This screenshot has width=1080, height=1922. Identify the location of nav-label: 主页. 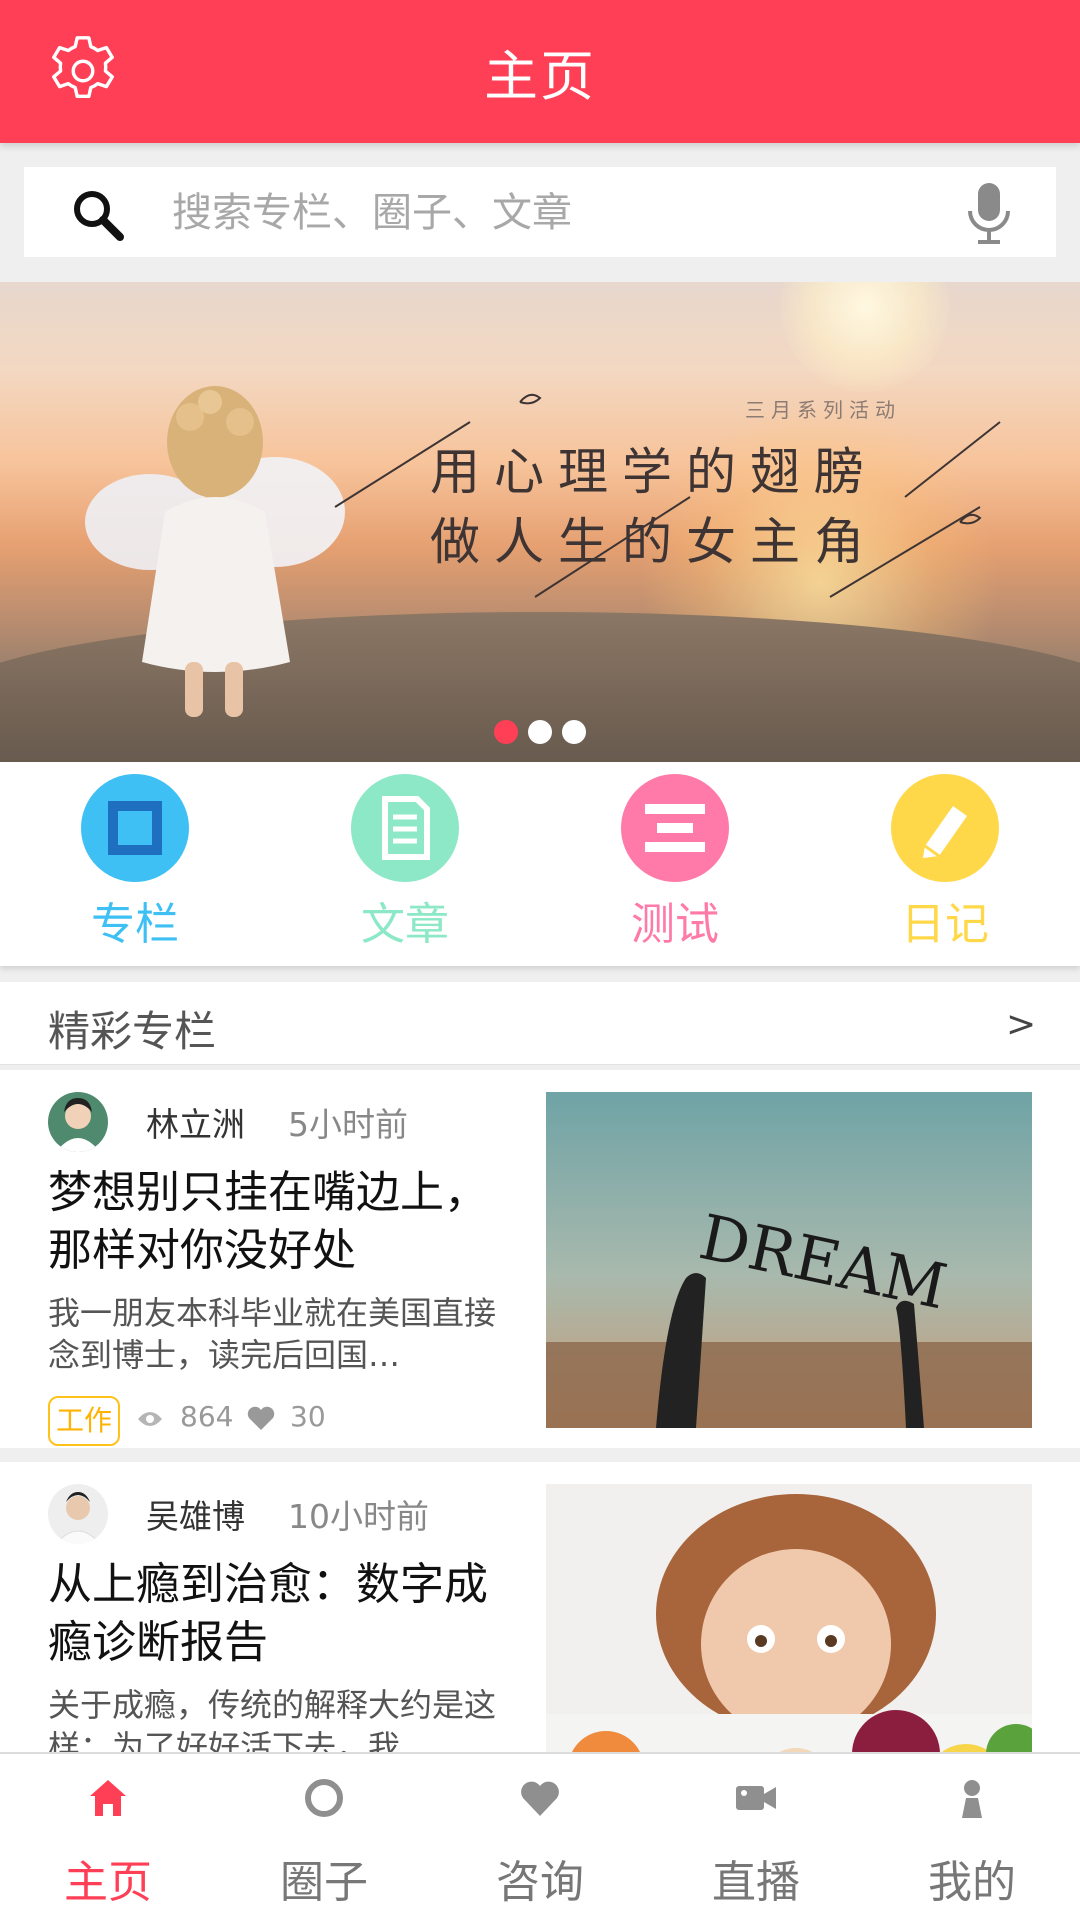
(108, 1882).